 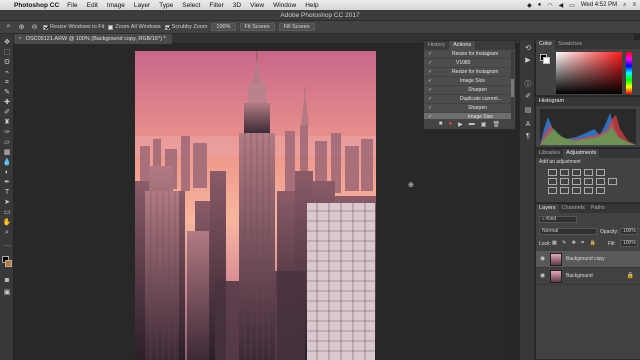 What do you see at coordinates (7, 52) in the screenshot?
I see `marquee-tool-icon: ⬚` at bounding box center [7, 52].